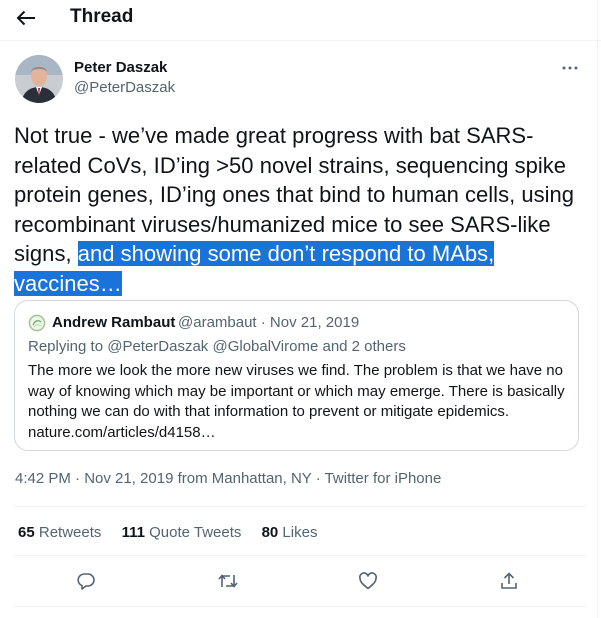 The image size is (601, 618). Describe the element at coordinates (300, 582) in the screenshot. I see `action-bar` at that location.